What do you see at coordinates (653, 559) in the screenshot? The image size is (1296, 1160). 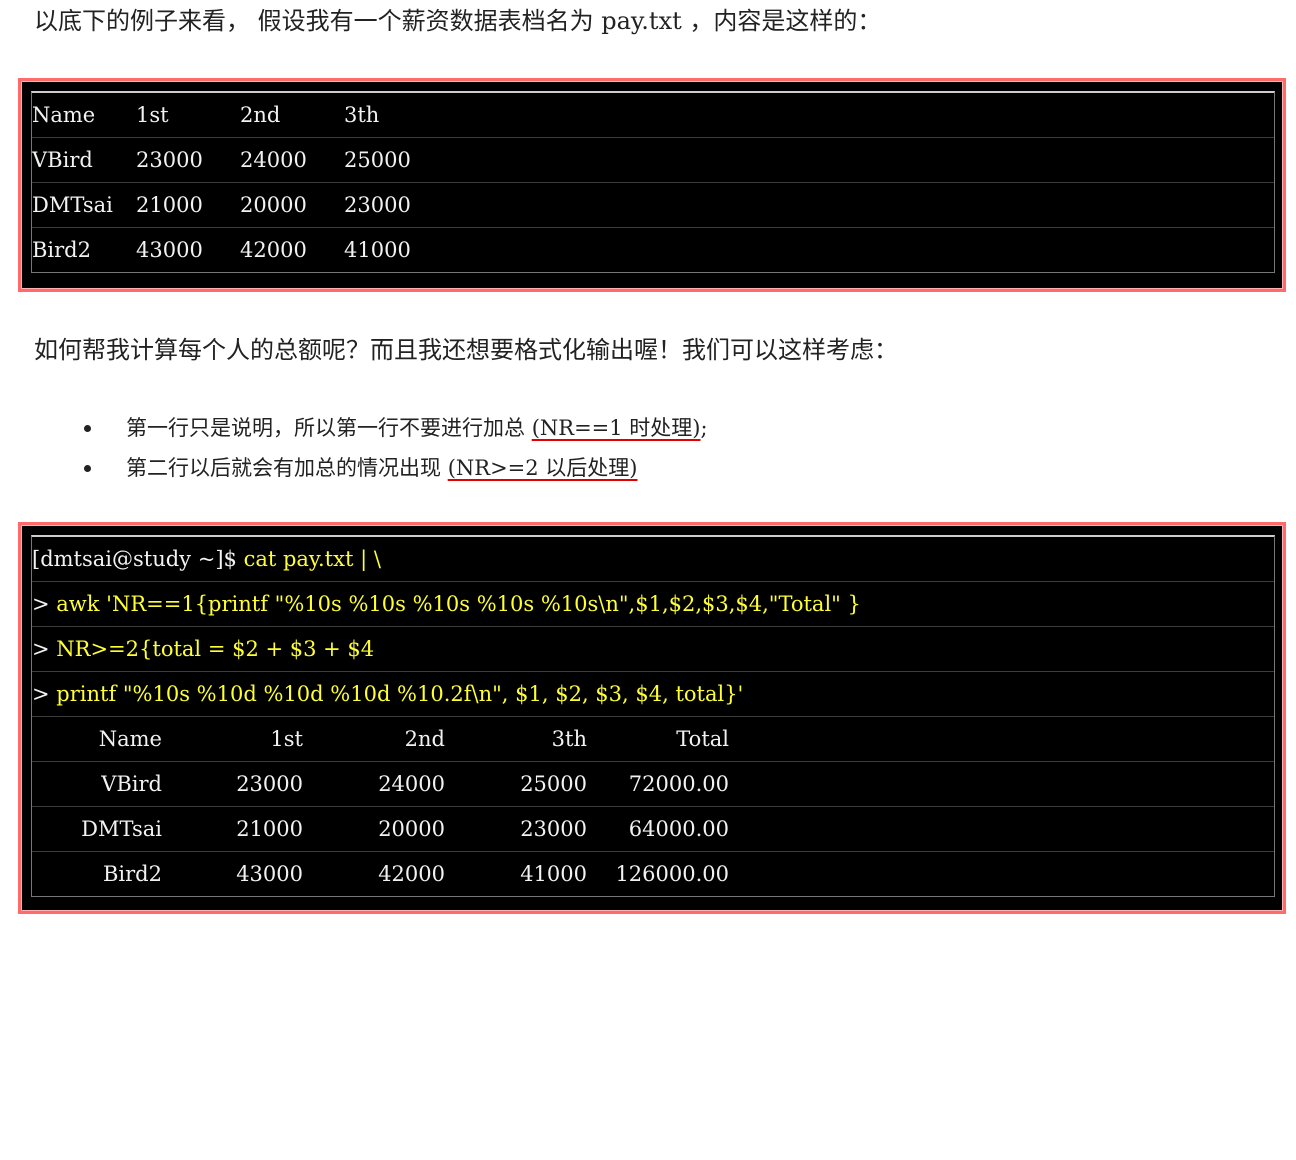 I see `command-line: [dmtsai@study ~]$ cat pay.txt | \` at bounding box center [653, 559].